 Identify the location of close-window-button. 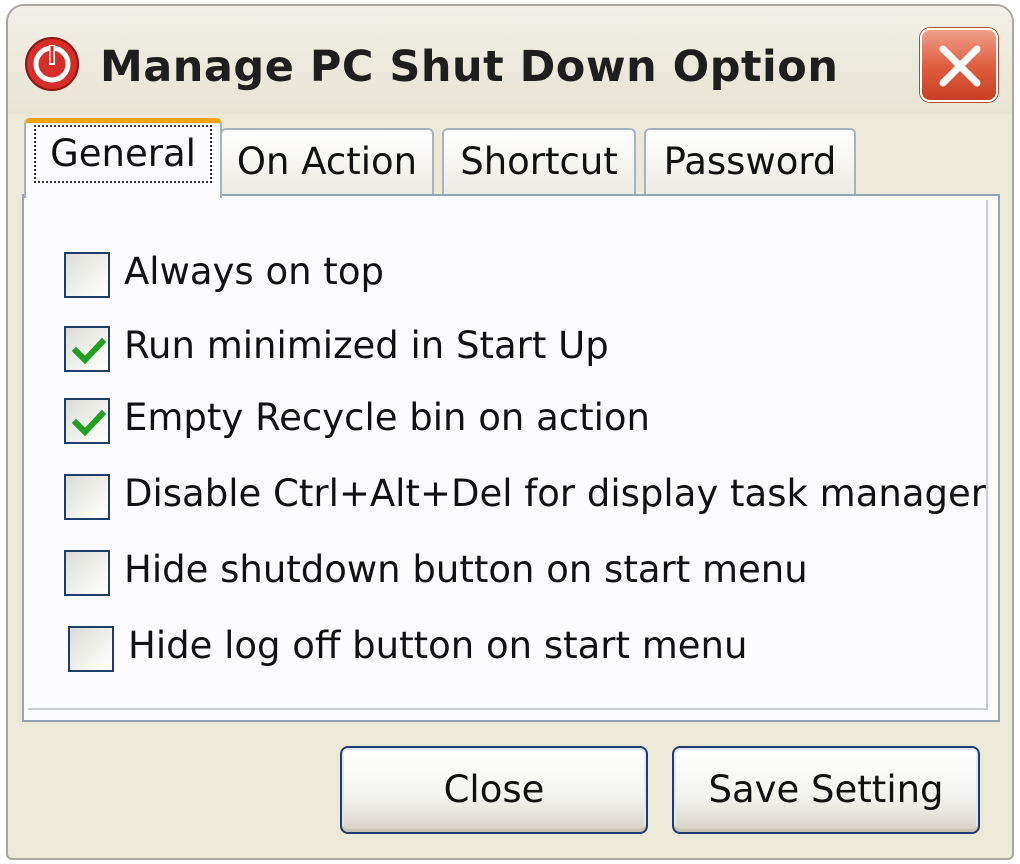
(959, 65).